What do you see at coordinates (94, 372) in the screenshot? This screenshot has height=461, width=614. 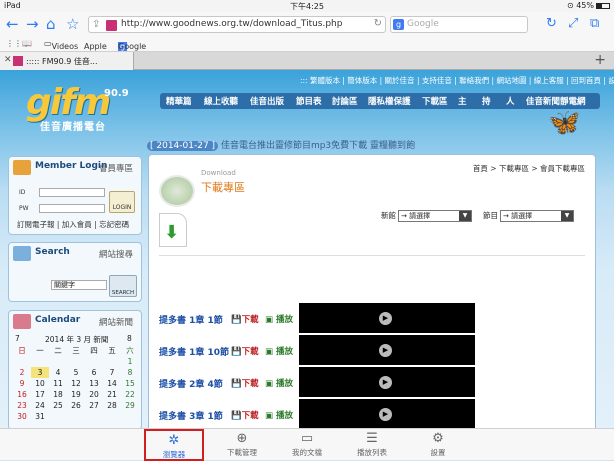 I see `calendar-day: 6` at bounding box center [94, 372].